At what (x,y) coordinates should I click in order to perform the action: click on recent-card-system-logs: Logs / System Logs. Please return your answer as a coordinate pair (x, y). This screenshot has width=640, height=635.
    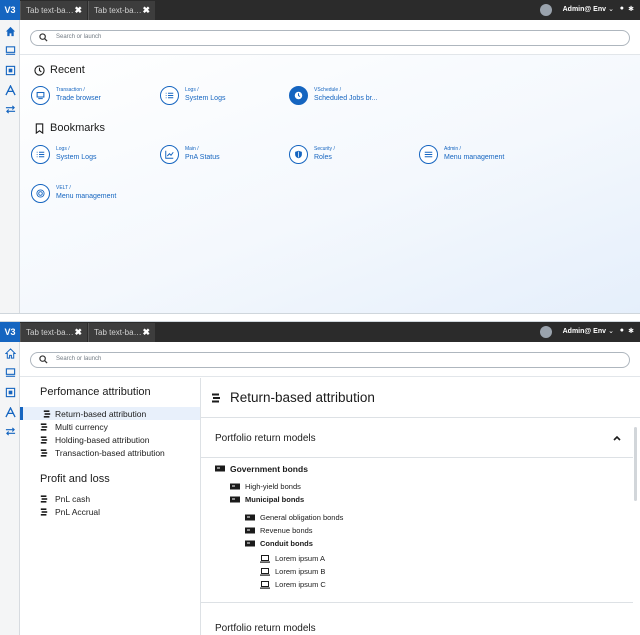
    Looking at the image, I should click on (222, 96).